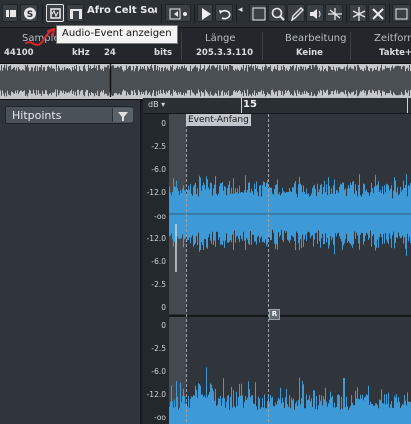 The height and width of the screenshot is (424, 411). I want to click on toolbar: S Afro Celt Sour ▾ ◂, so click(205, 14).